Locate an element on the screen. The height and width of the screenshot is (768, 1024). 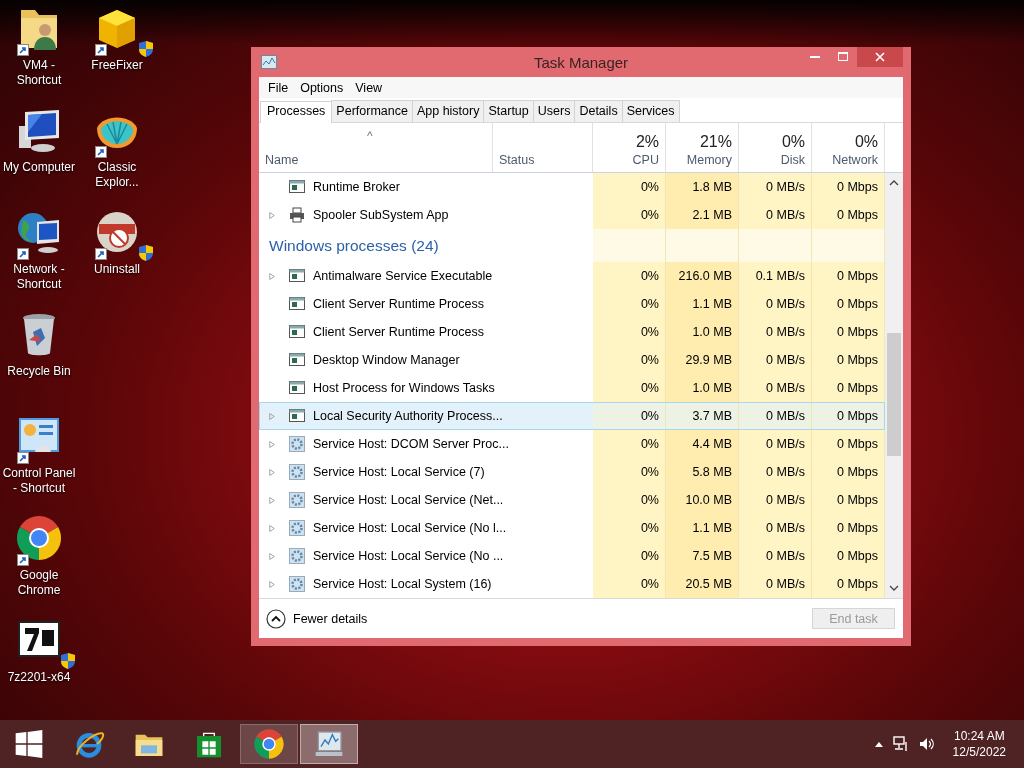
tab: Services is located at coordinates (650, 111).